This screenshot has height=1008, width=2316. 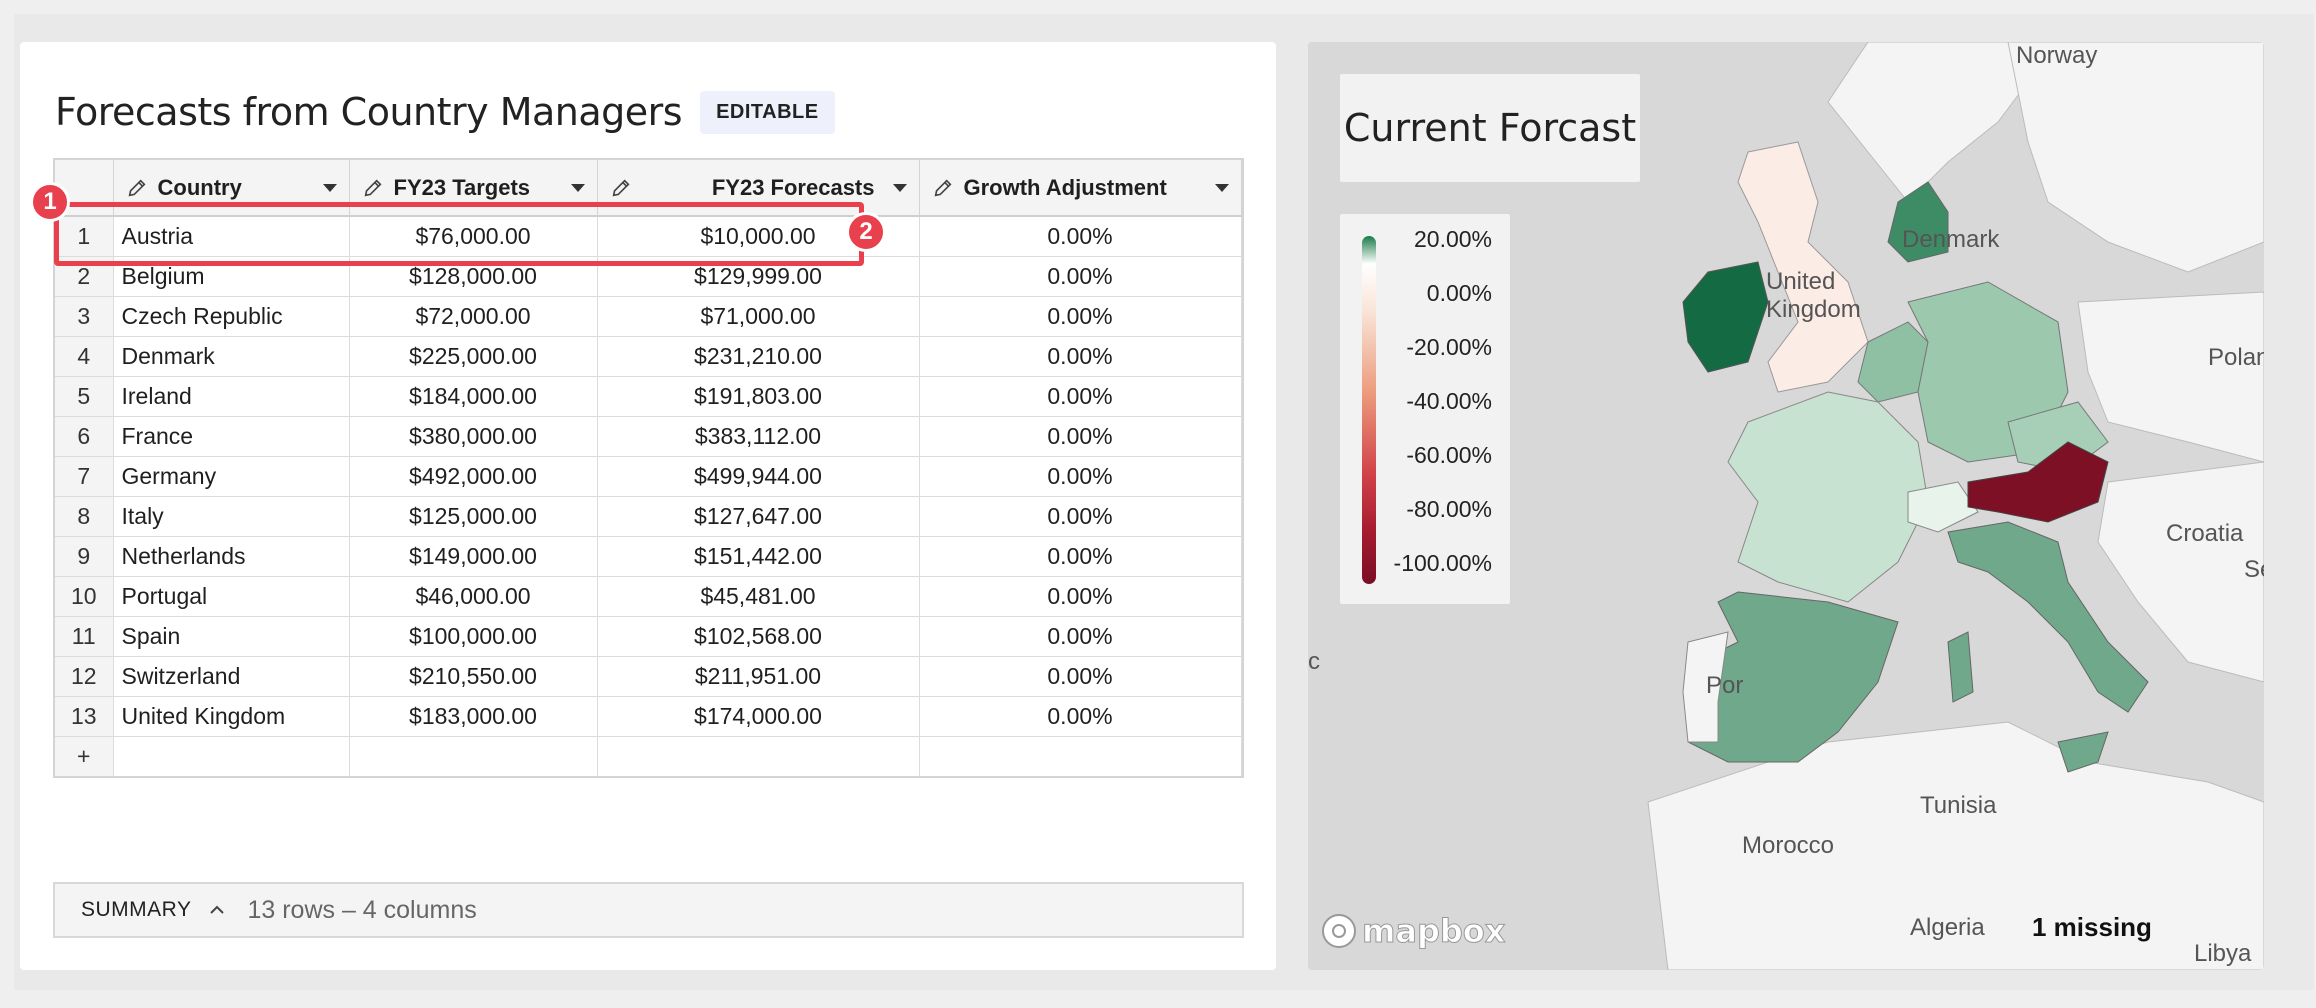 I want to click on forecast-cell: $71,000.00, so click(x=758, y=316).